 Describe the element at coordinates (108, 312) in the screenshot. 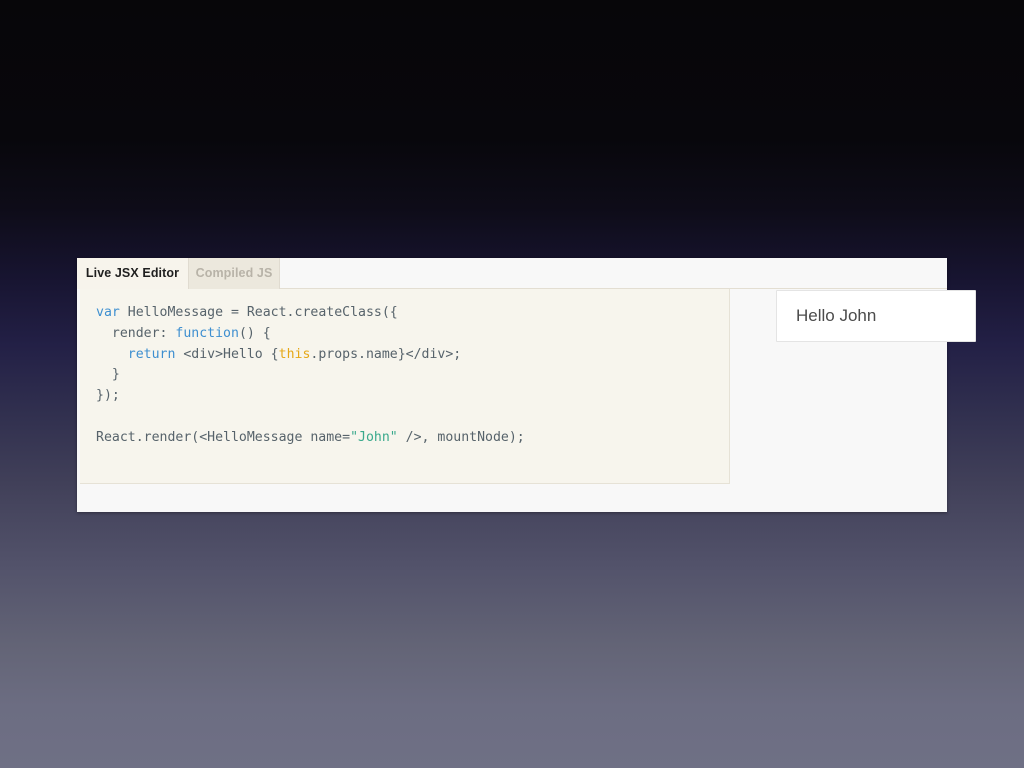

I see `keyword-var: var` at that location.